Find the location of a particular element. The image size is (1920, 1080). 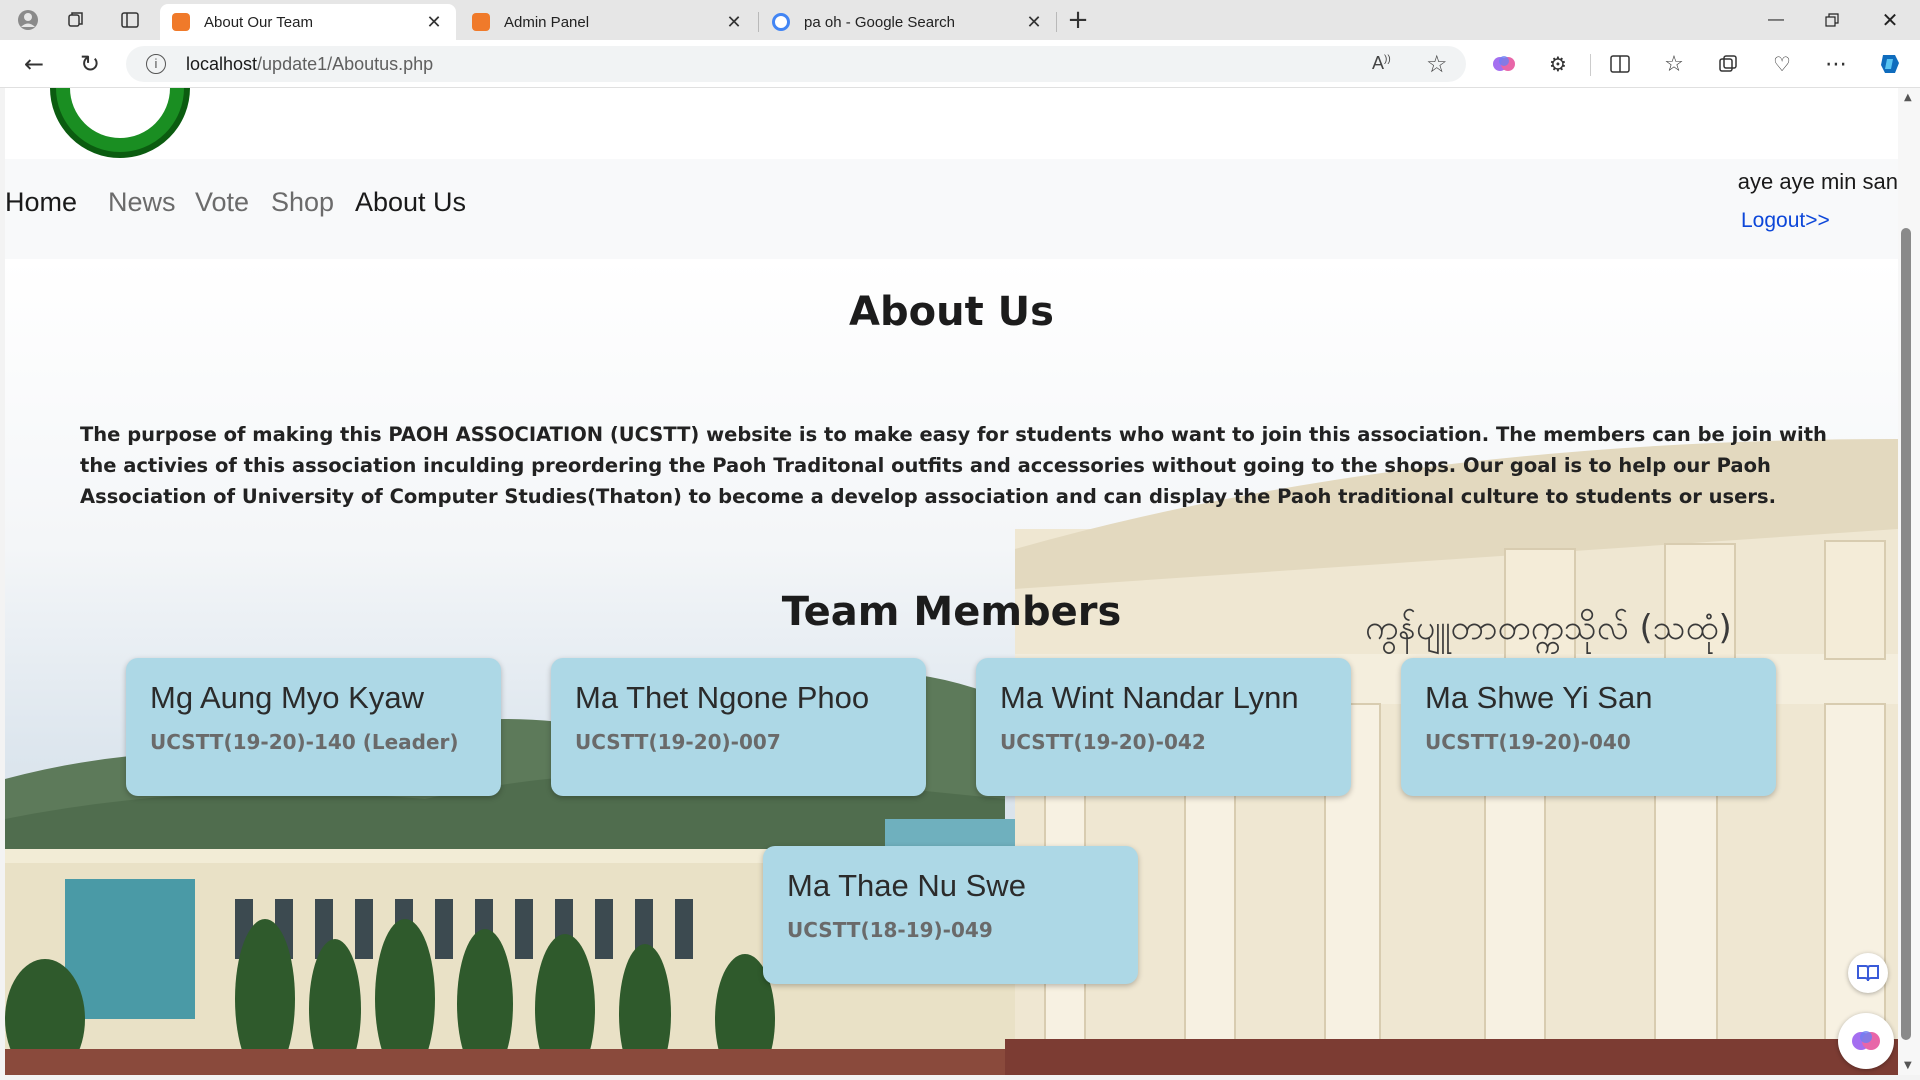

header-logo-area is located at coordinates (951, 123).